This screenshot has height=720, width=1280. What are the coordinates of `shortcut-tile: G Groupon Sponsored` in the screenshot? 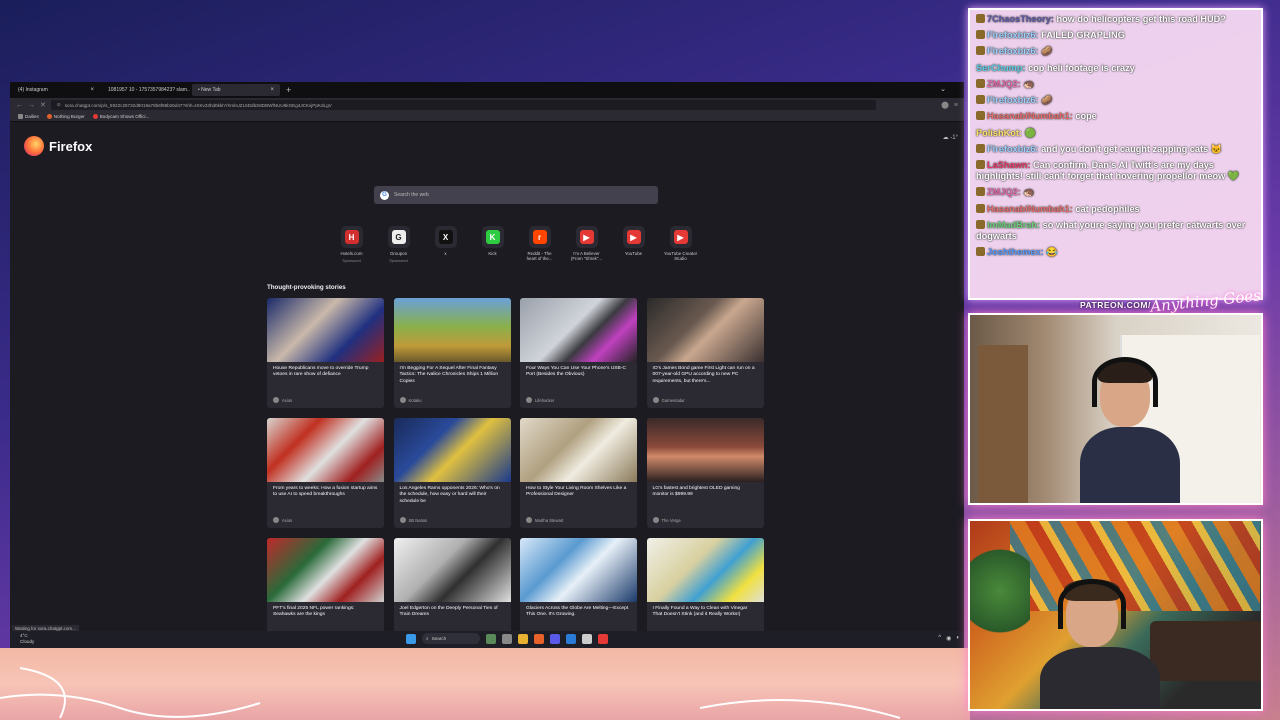 It's located at (398, 244).